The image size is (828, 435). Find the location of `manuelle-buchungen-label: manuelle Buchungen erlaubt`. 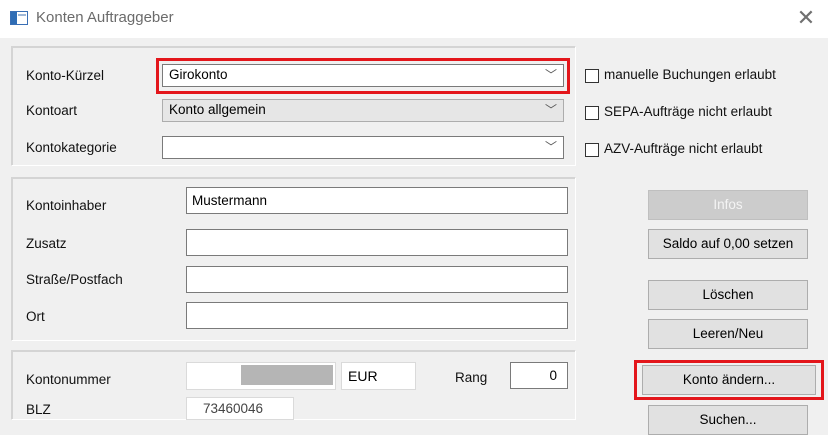

manuelle-buchungen-label: manuelle Buchungen erlaubt is located at coordinates (690, 74).